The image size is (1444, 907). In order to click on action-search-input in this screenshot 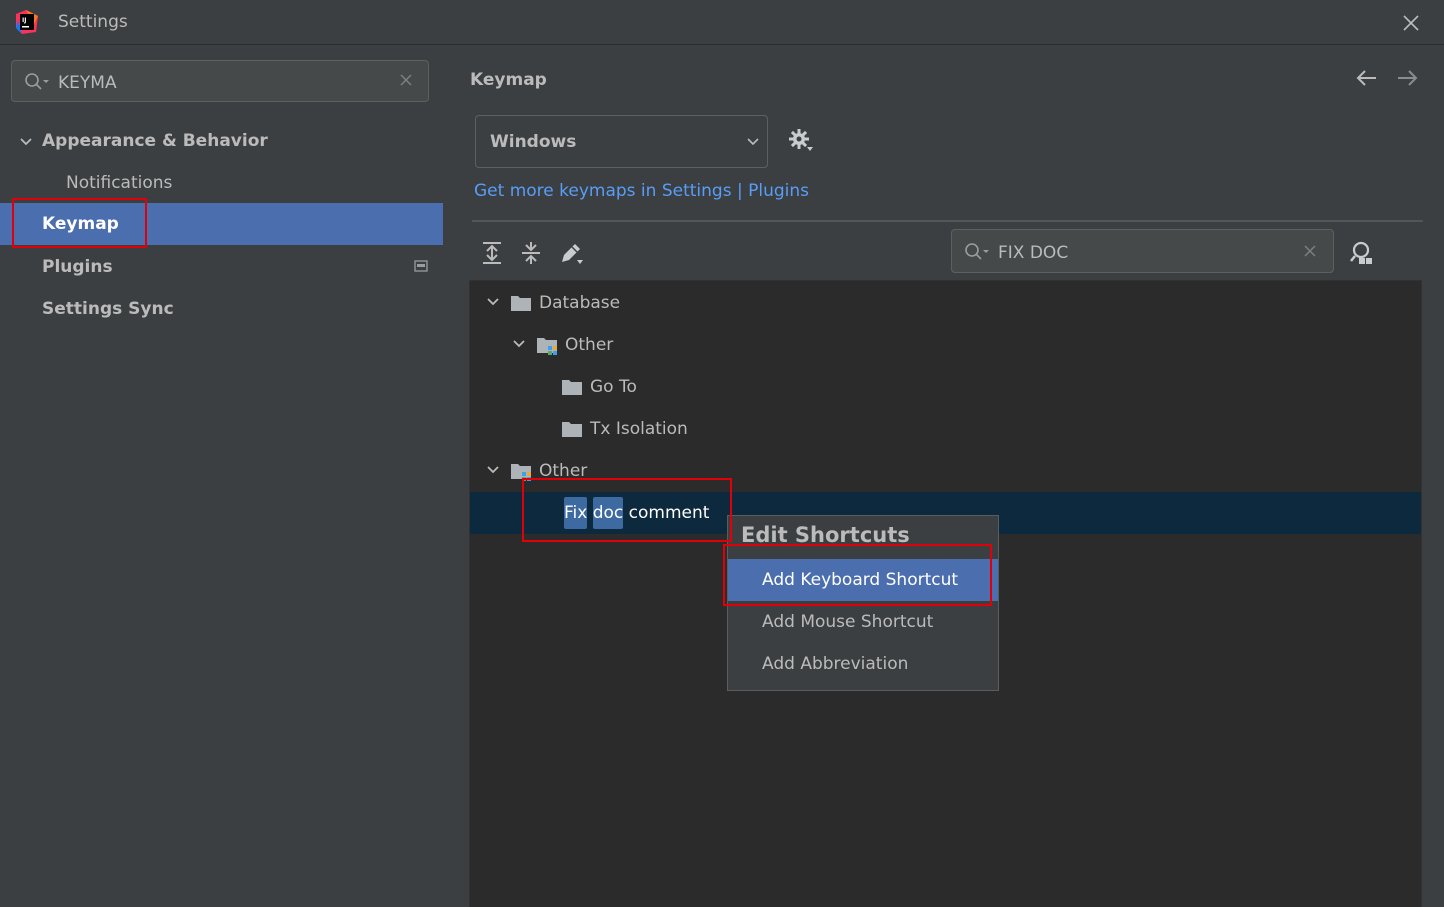, I will do `click(1143, 253)`.